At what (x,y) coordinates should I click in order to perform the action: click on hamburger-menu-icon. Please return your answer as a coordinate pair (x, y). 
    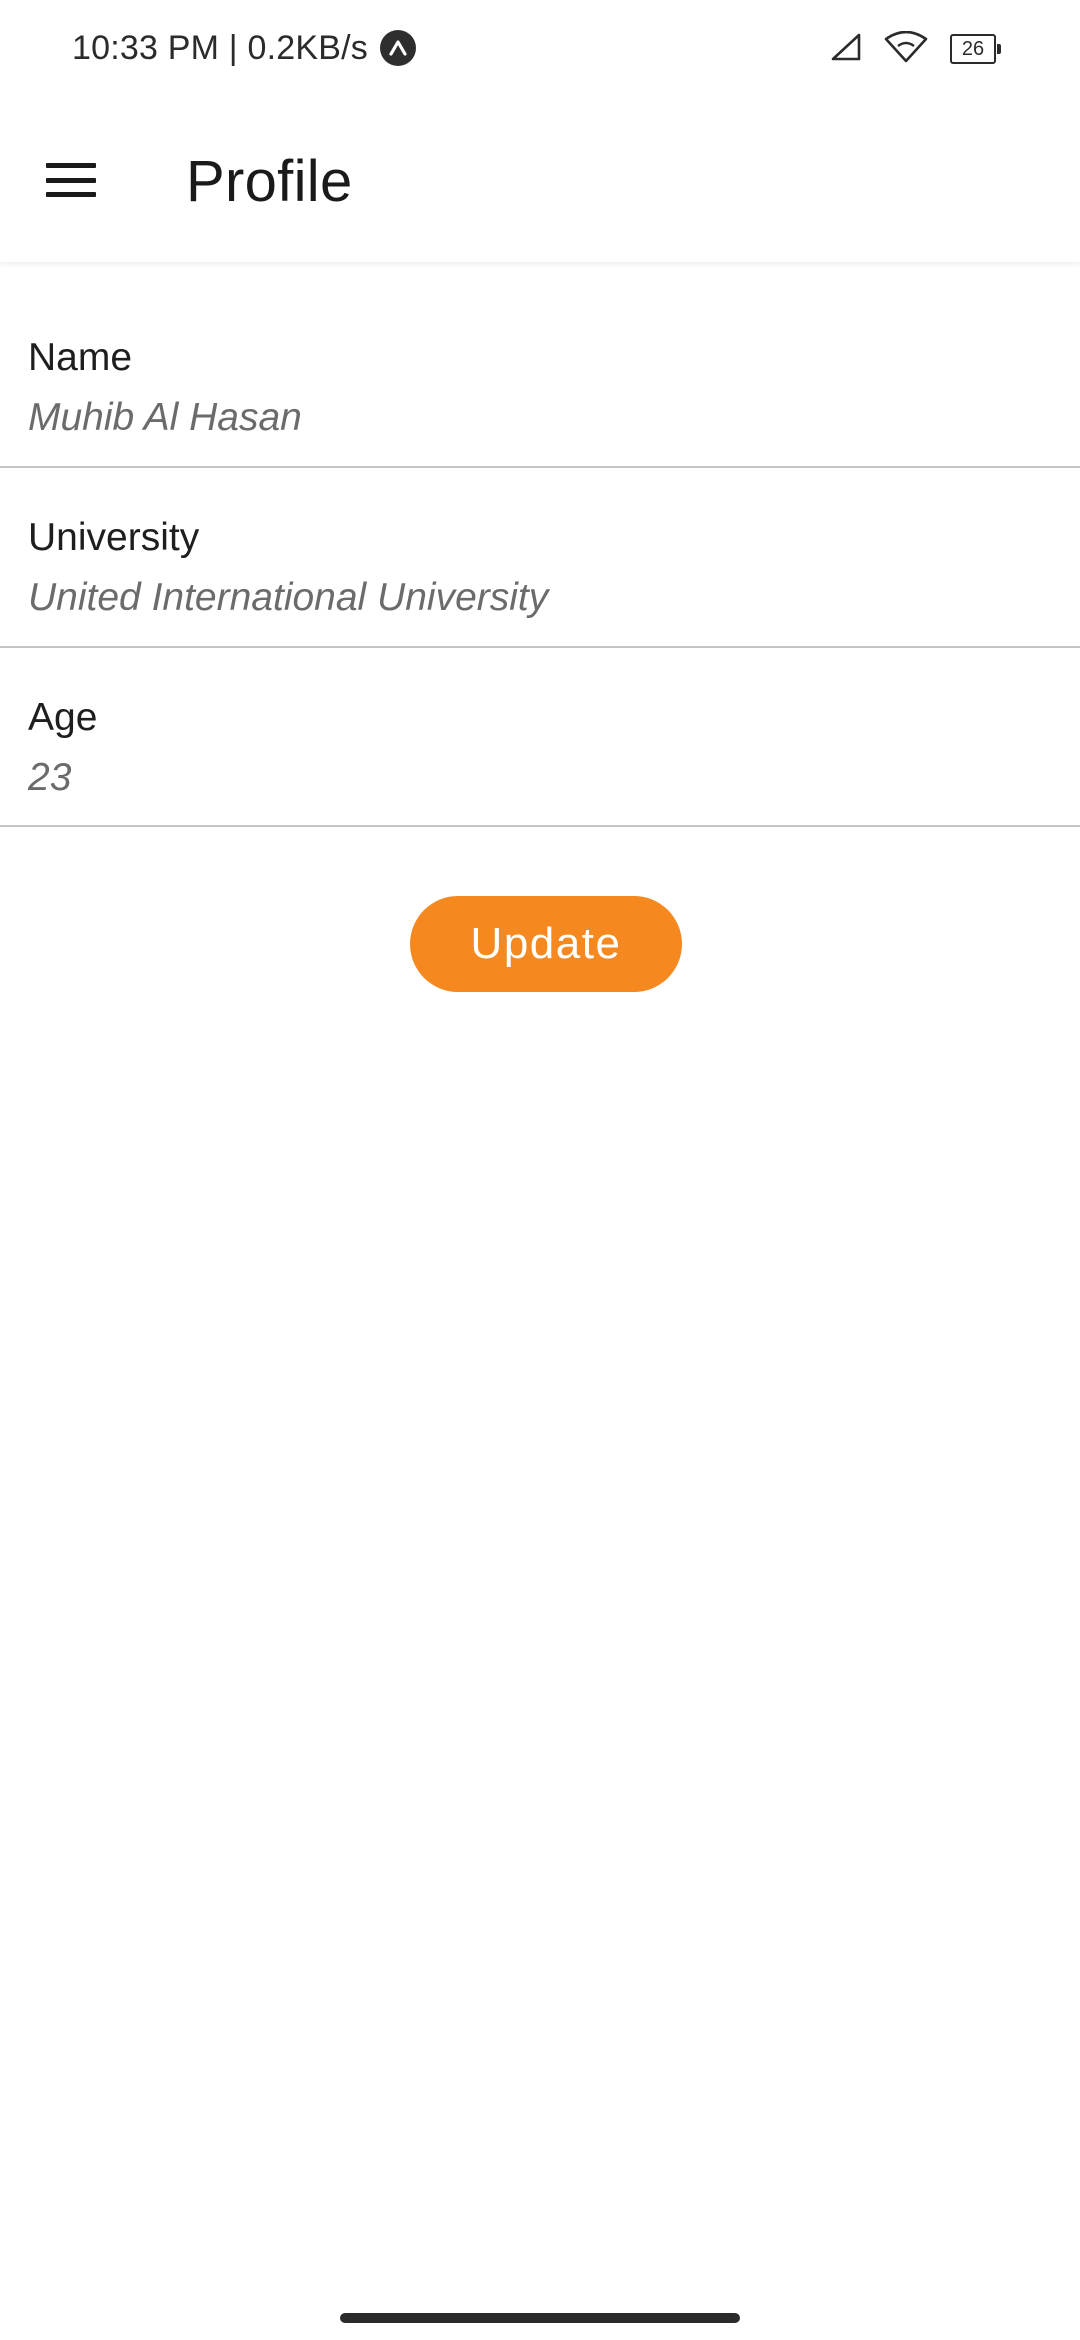
    Looking at the image, I should click on (71, 180).